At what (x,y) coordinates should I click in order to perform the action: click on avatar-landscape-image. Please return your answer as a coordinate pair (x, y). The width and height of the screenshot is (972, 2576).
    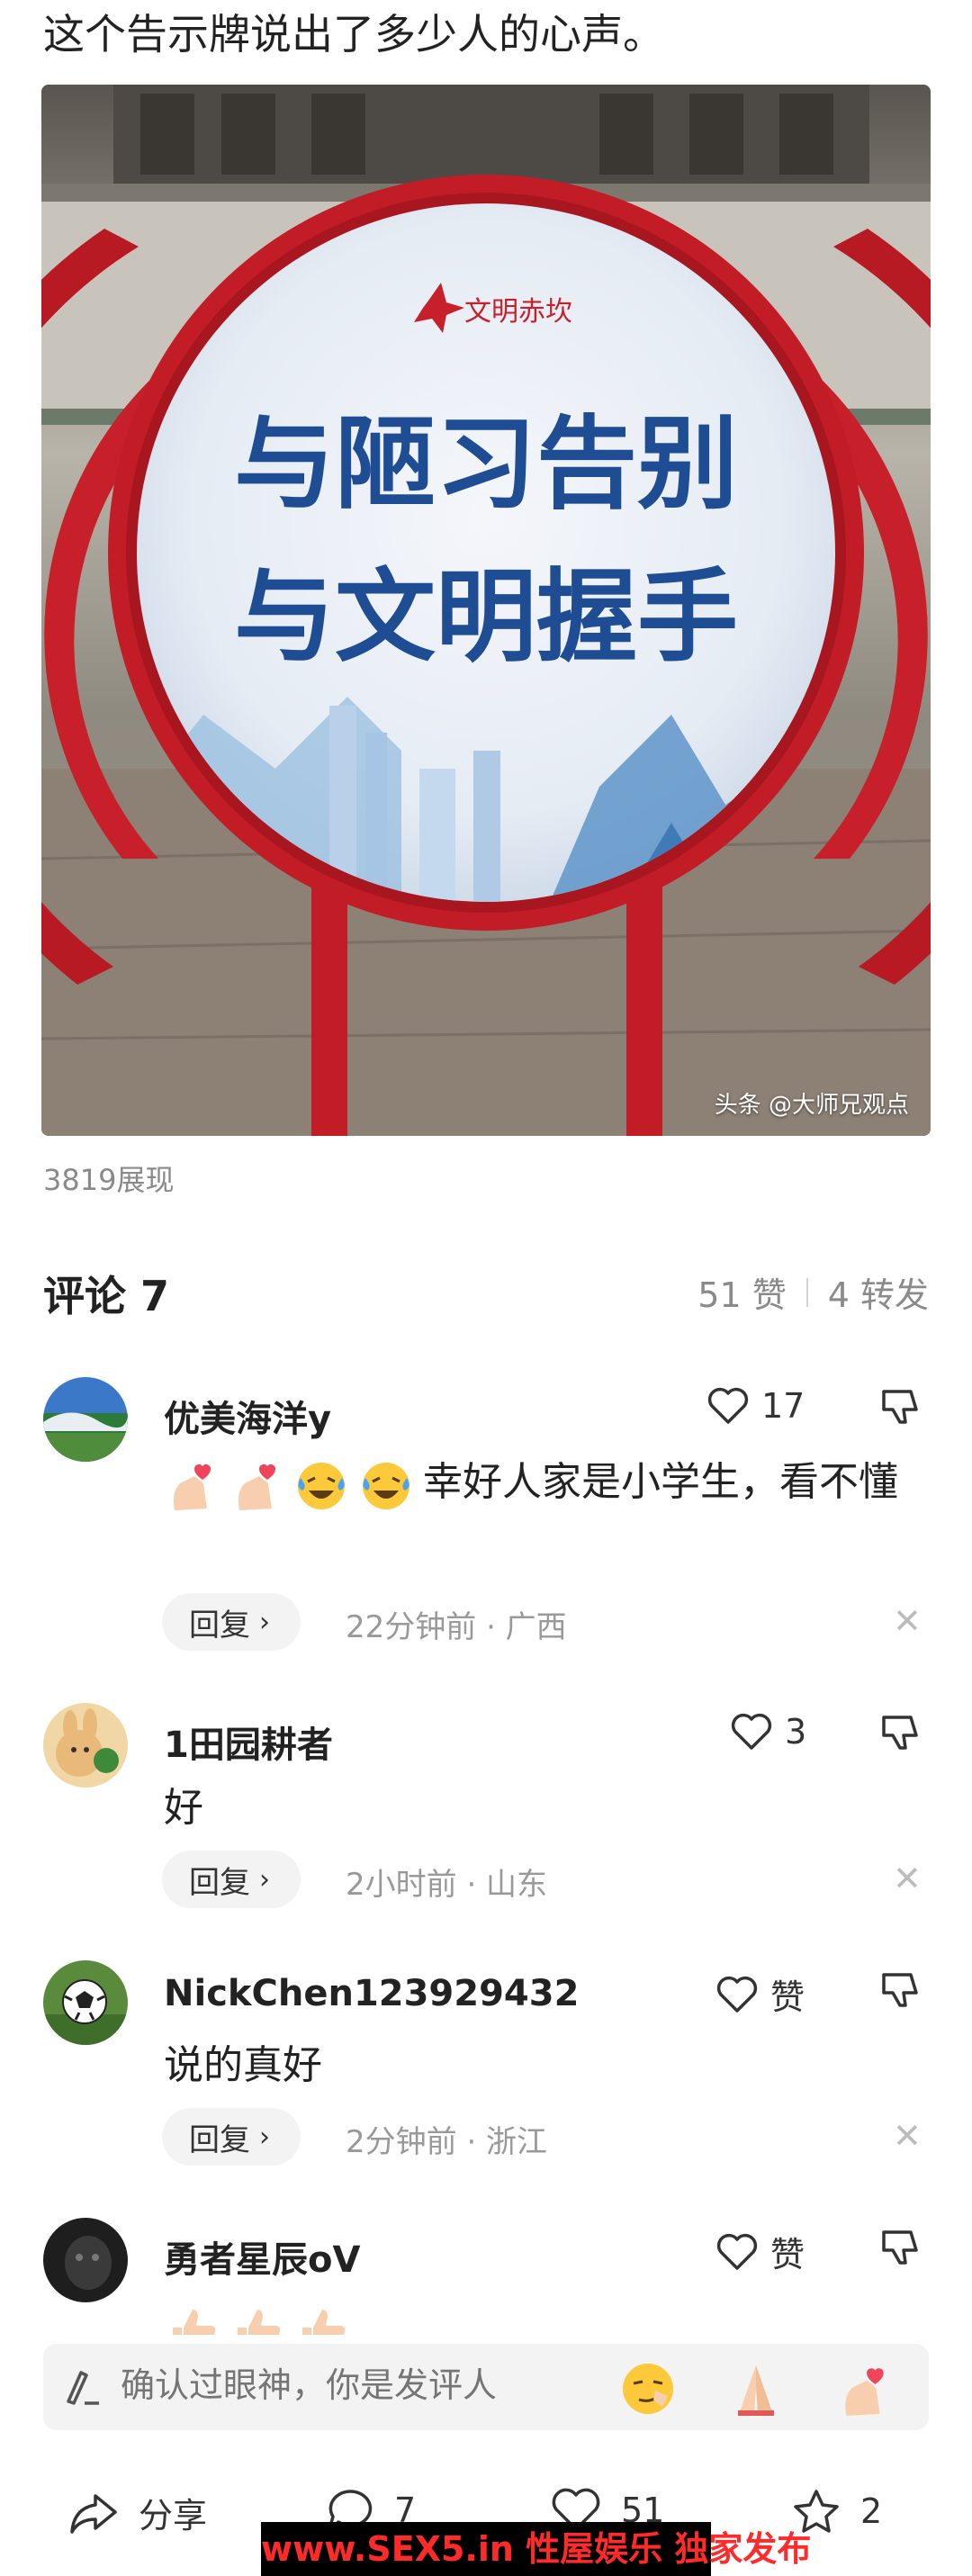
    Looking at the image, I should click on (85, 1419).